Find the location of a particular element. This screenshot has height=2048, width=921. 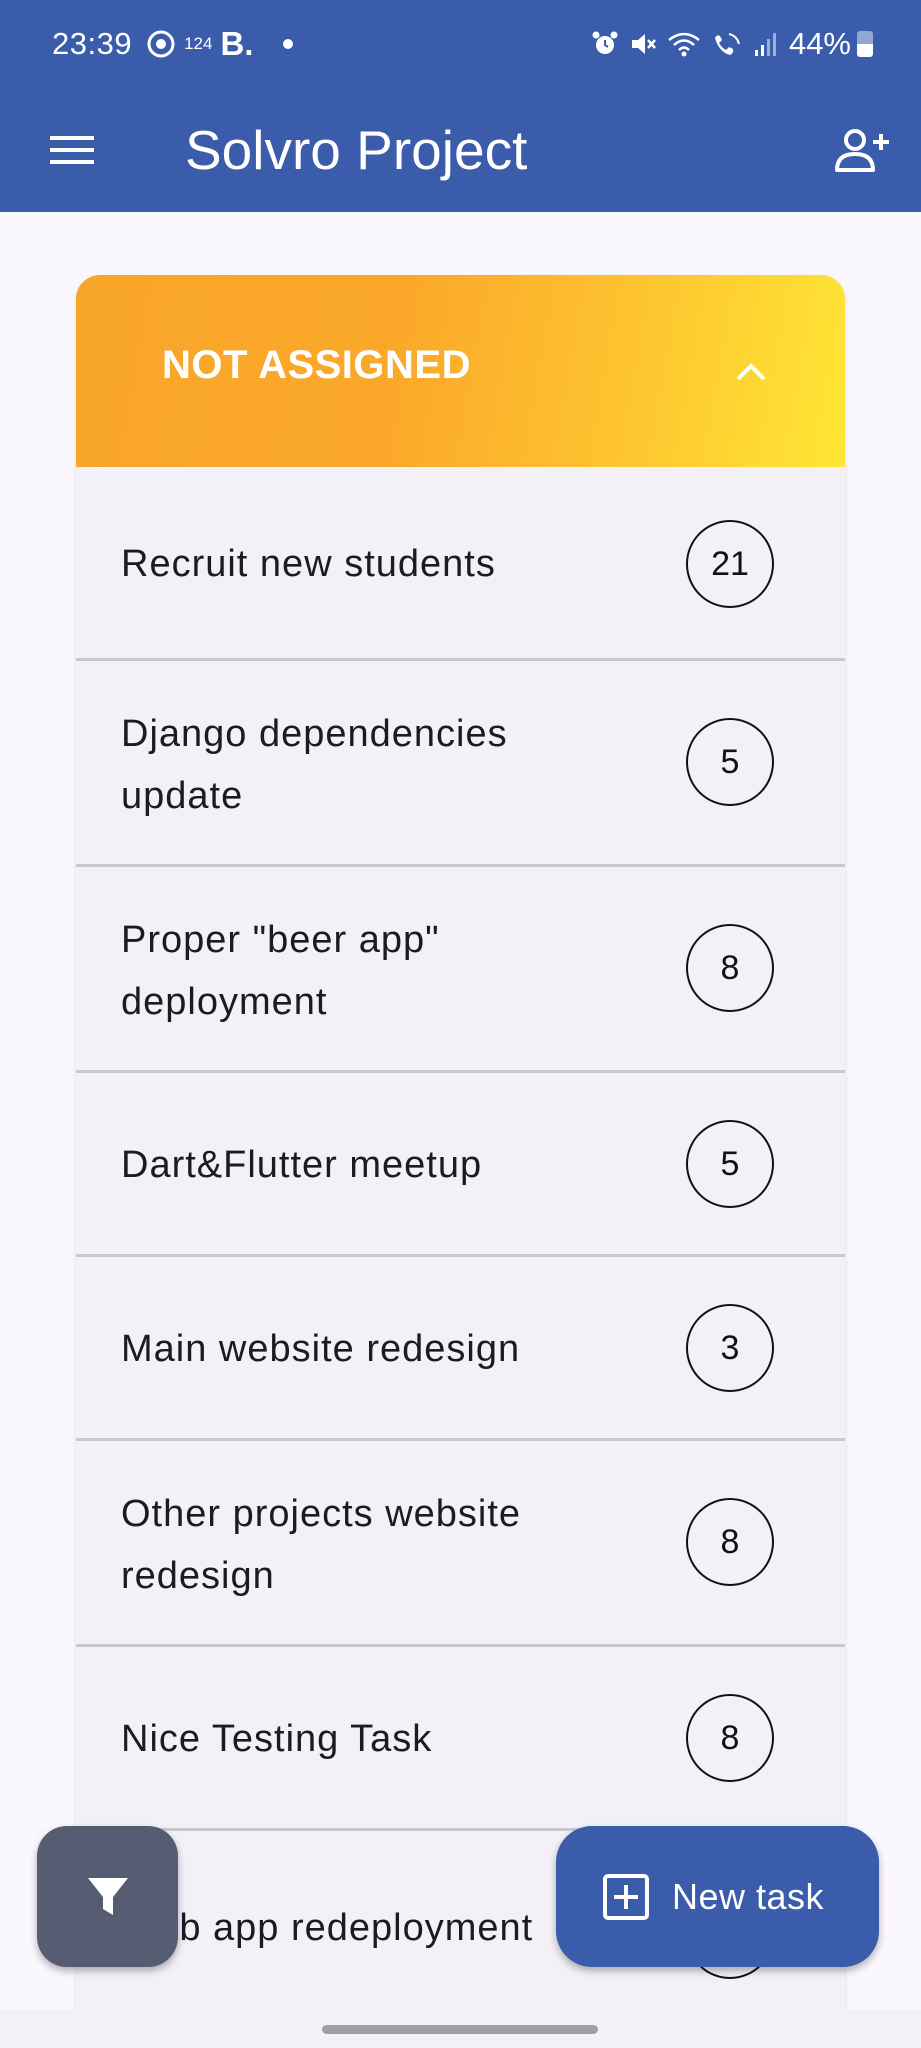

task-row: Dart&Flutter meetup 5 is located at coordinates (460, 1165).